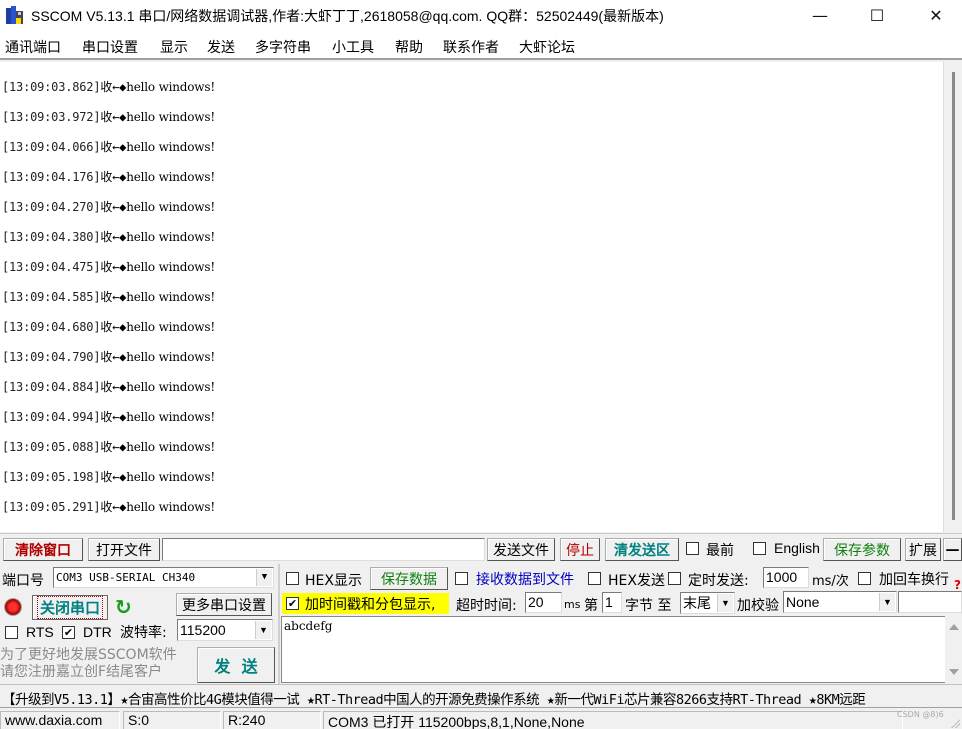  I want to click on receive-line: [13:09:05.291]收←◆hello windows!, so click(108, 506).